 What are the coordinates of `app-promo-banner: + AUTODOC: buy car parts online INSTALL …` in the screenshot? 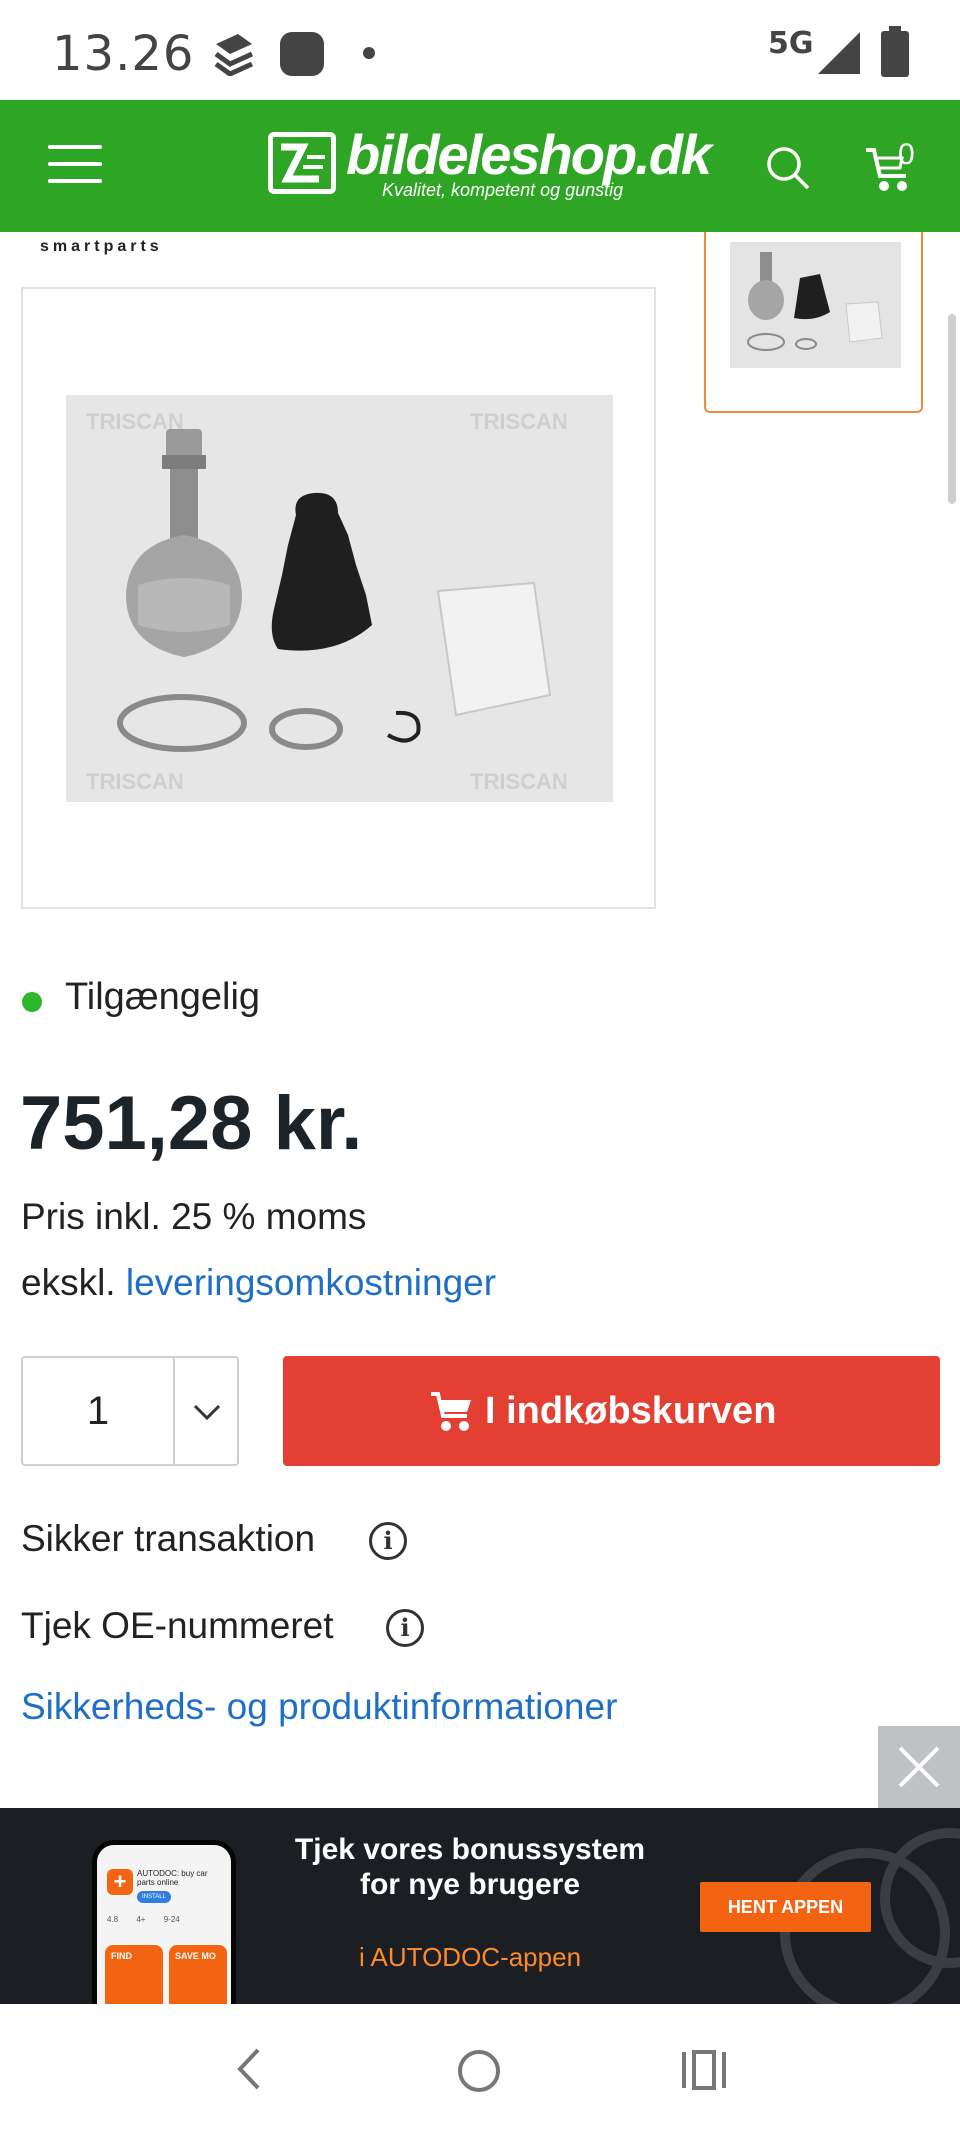 It's located at (480, 1906).